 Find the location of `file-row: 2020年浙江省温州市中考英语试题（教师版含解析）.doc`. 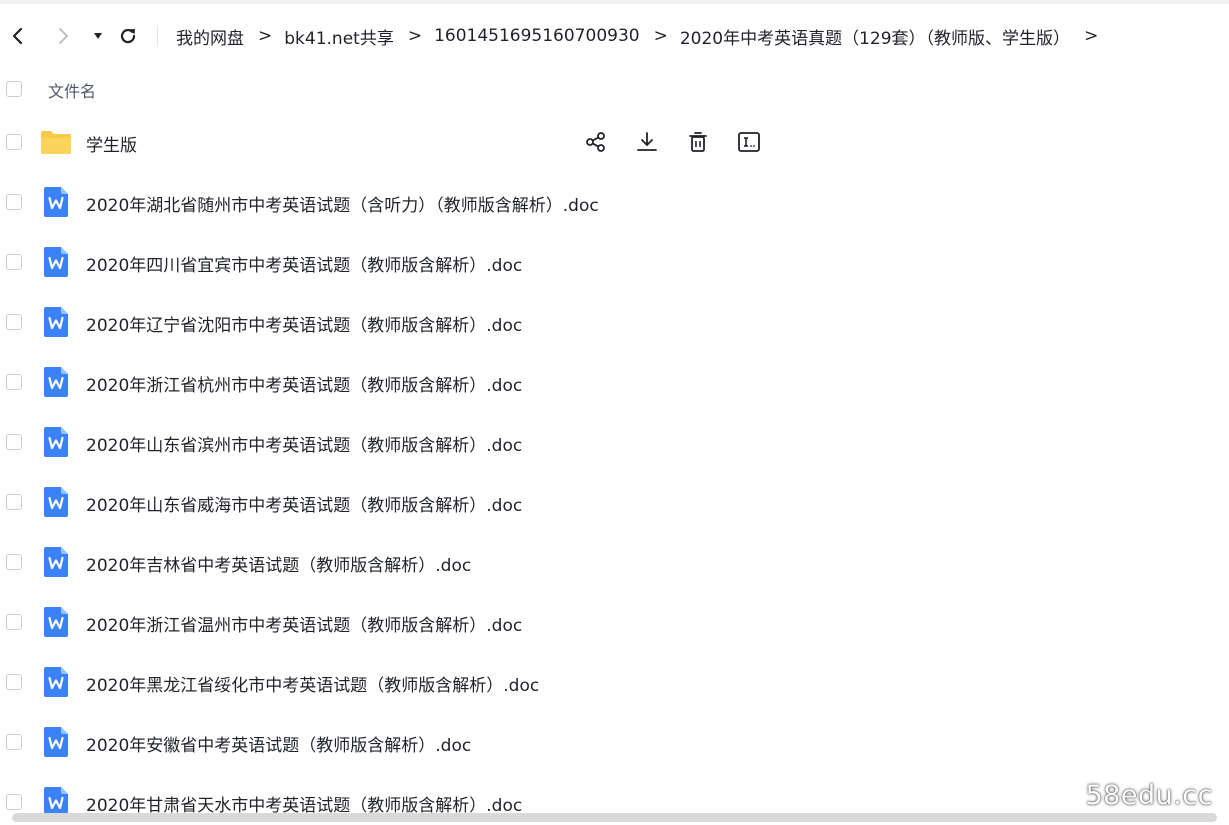

file-row: 2020年浙江省温州市中考英语试题（教师版含解析）.doc is located at coordinates (614, 622).